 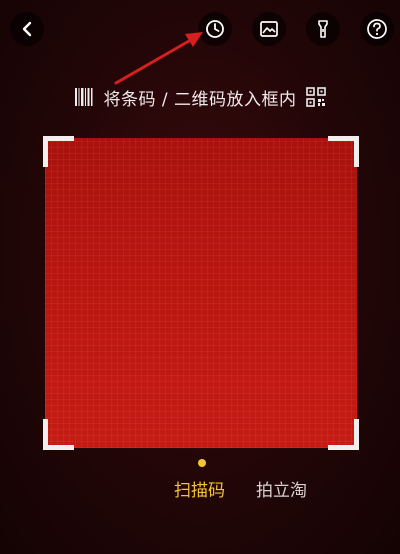 I want to click on scan-corner-top-left, so click(x=58, y=151).